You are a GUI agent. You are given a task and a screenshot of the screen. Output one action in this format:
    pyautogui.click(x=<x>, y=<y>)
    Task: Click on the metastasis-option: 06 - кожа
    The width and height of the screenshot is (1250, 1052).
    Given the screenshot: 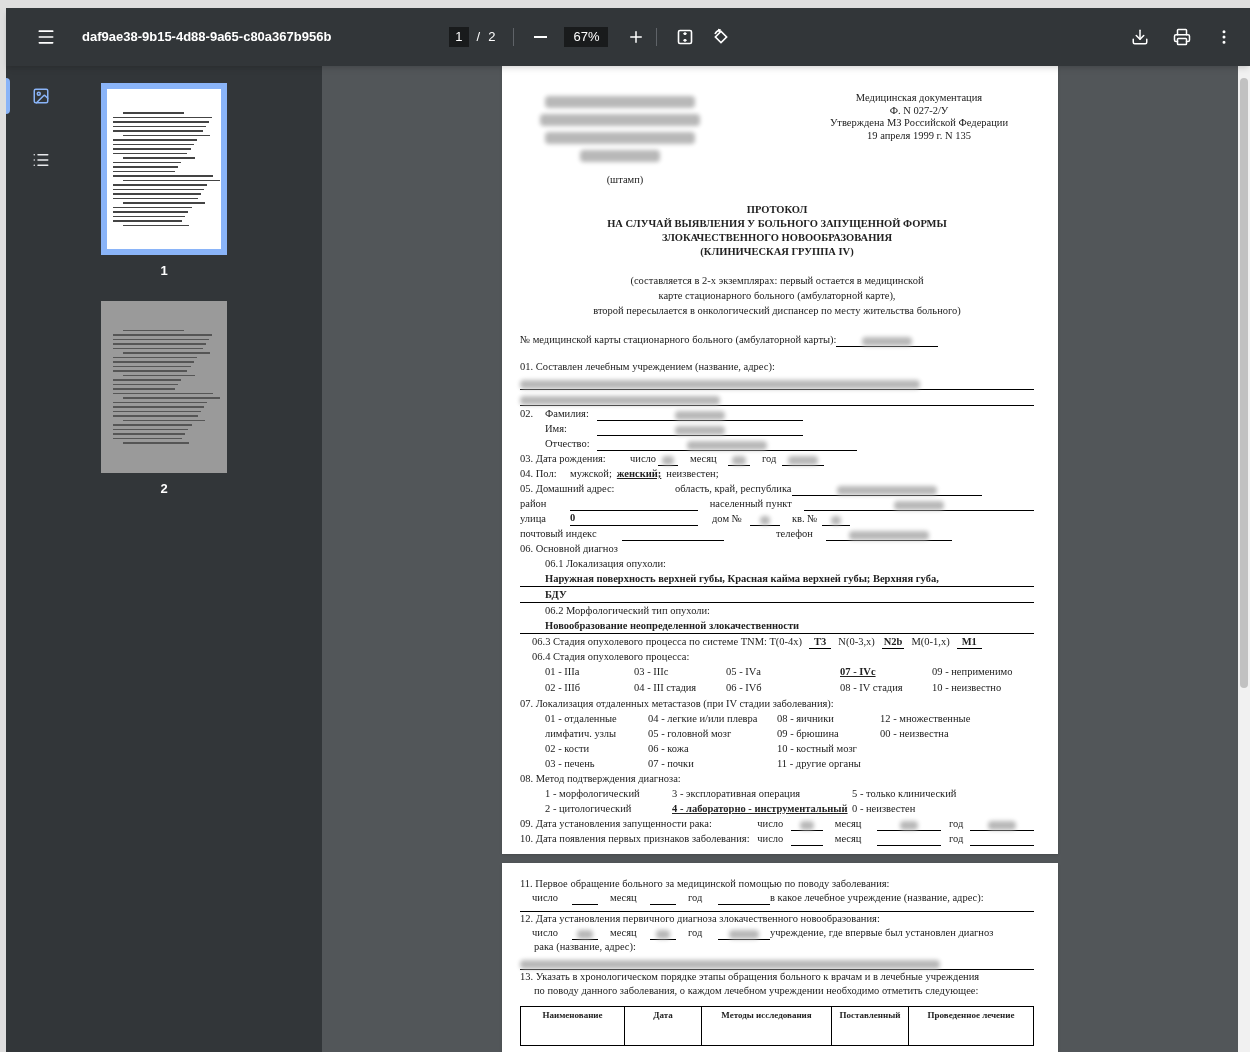 What is the action you would take?
    pyautogui.click(x=668, y=748)
    